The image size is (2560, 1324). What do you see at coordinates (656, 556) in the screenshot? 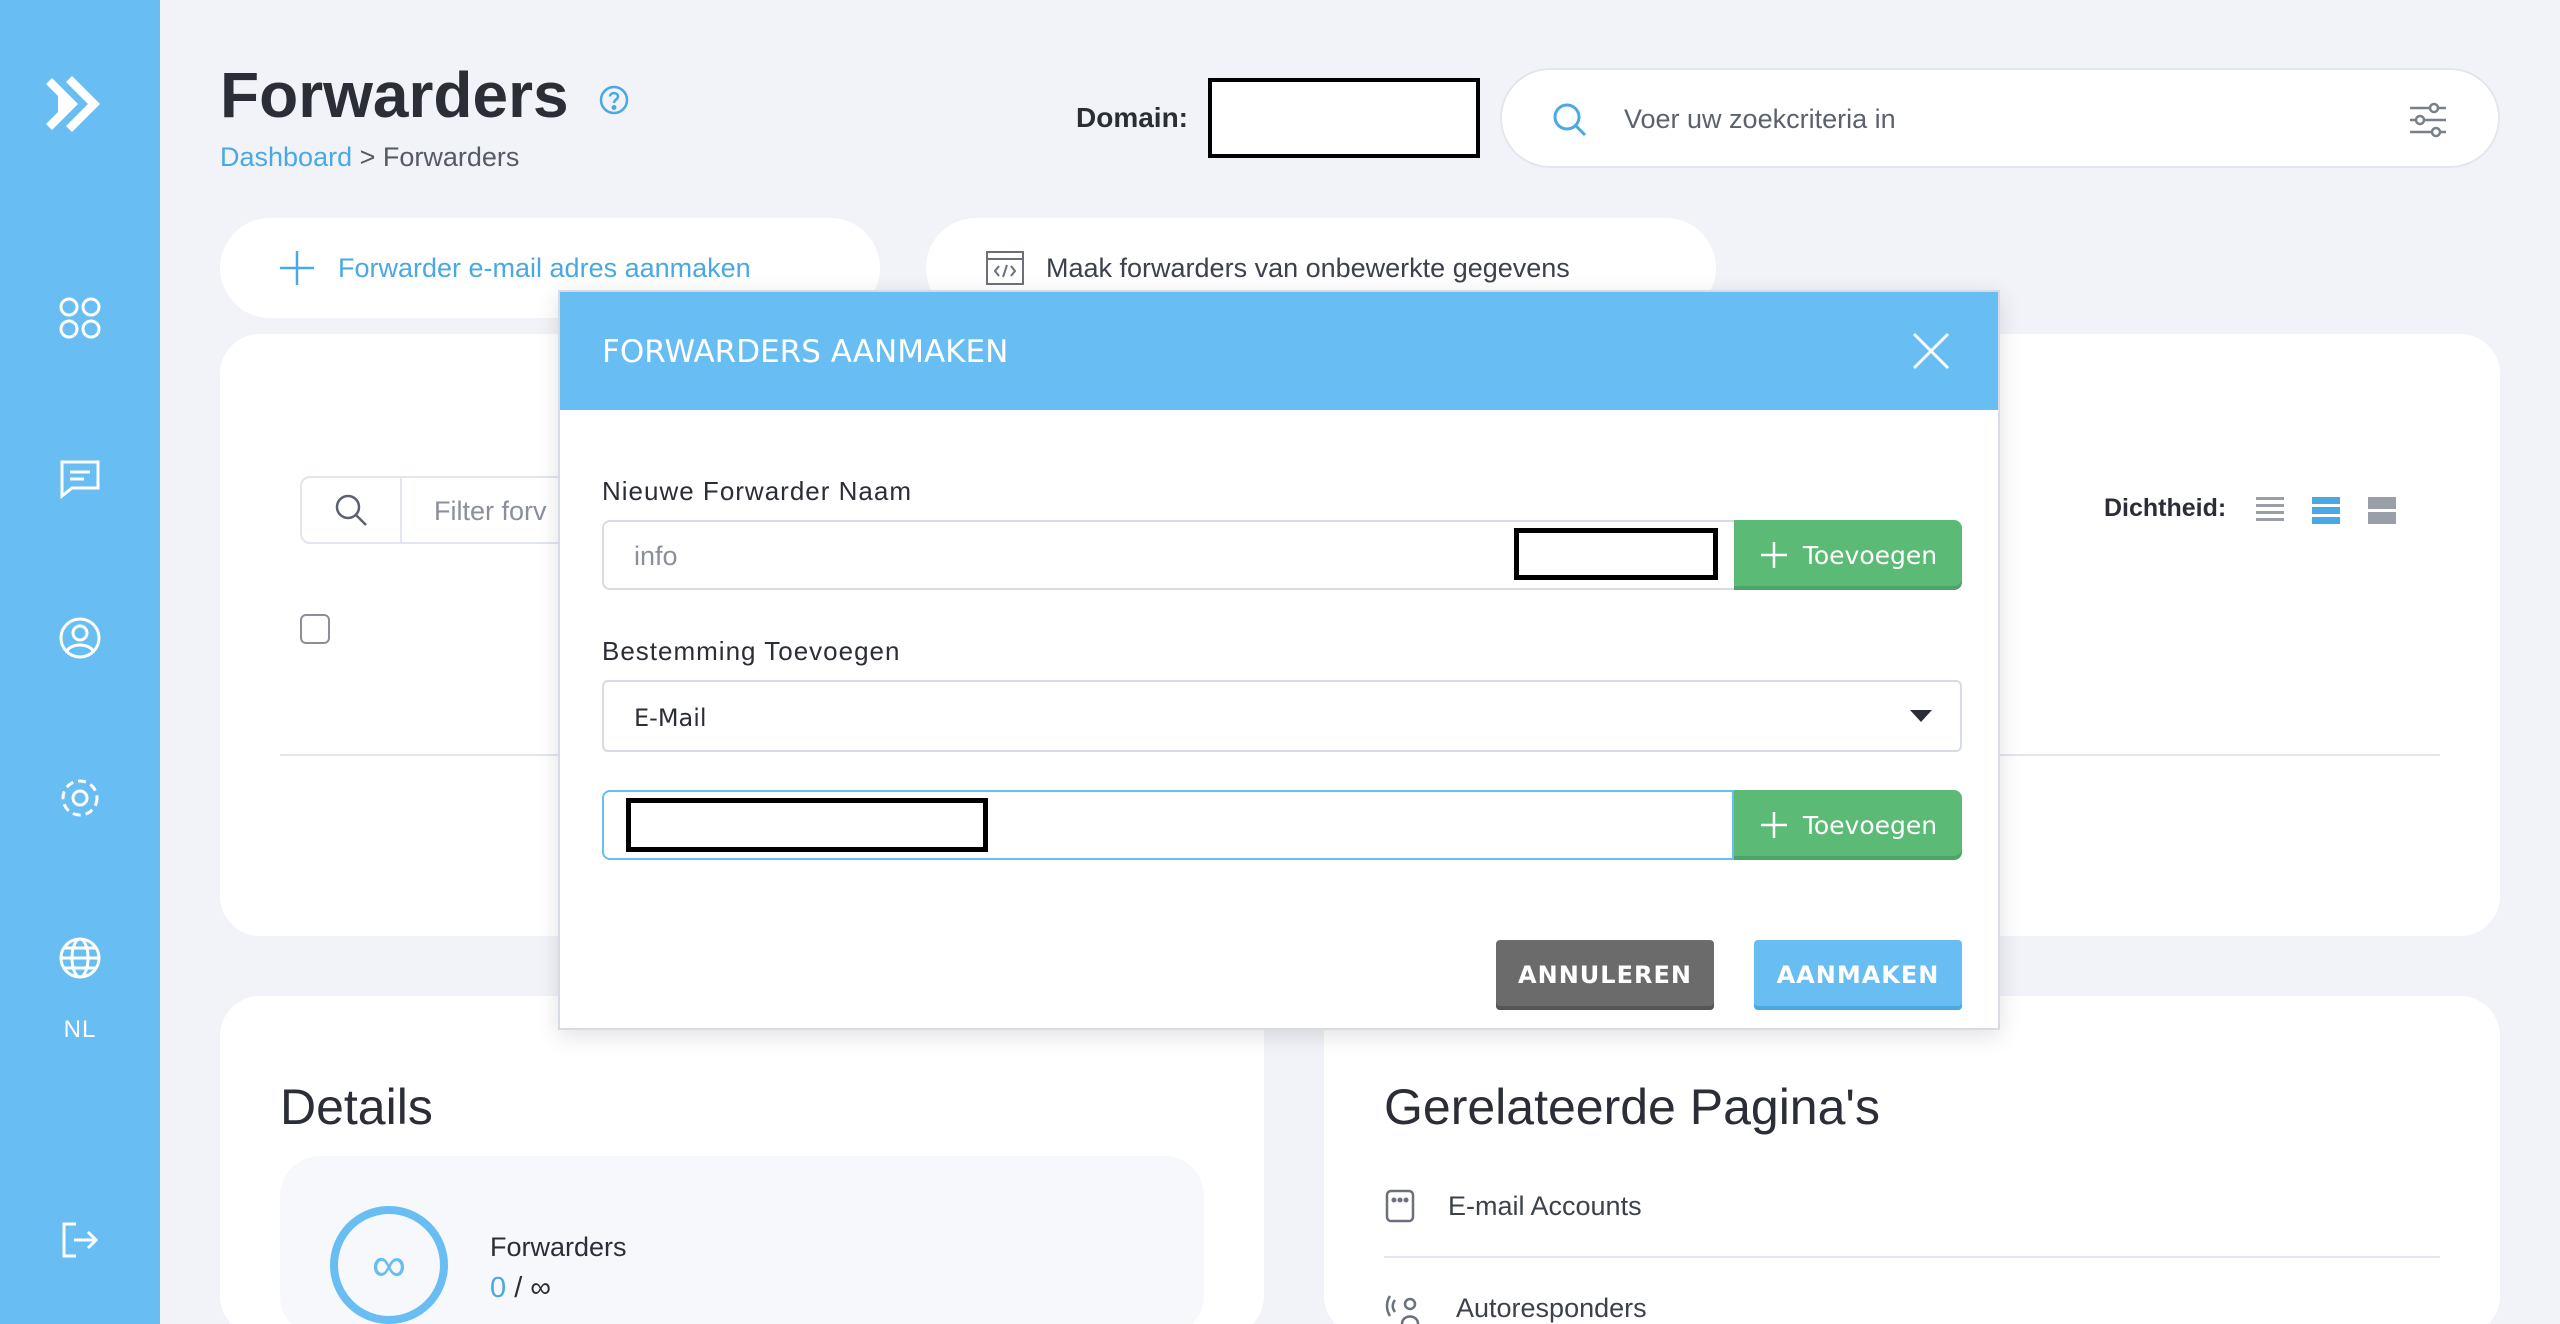
I see `forwarder-name-value: info` at bounding box center [656, 556].